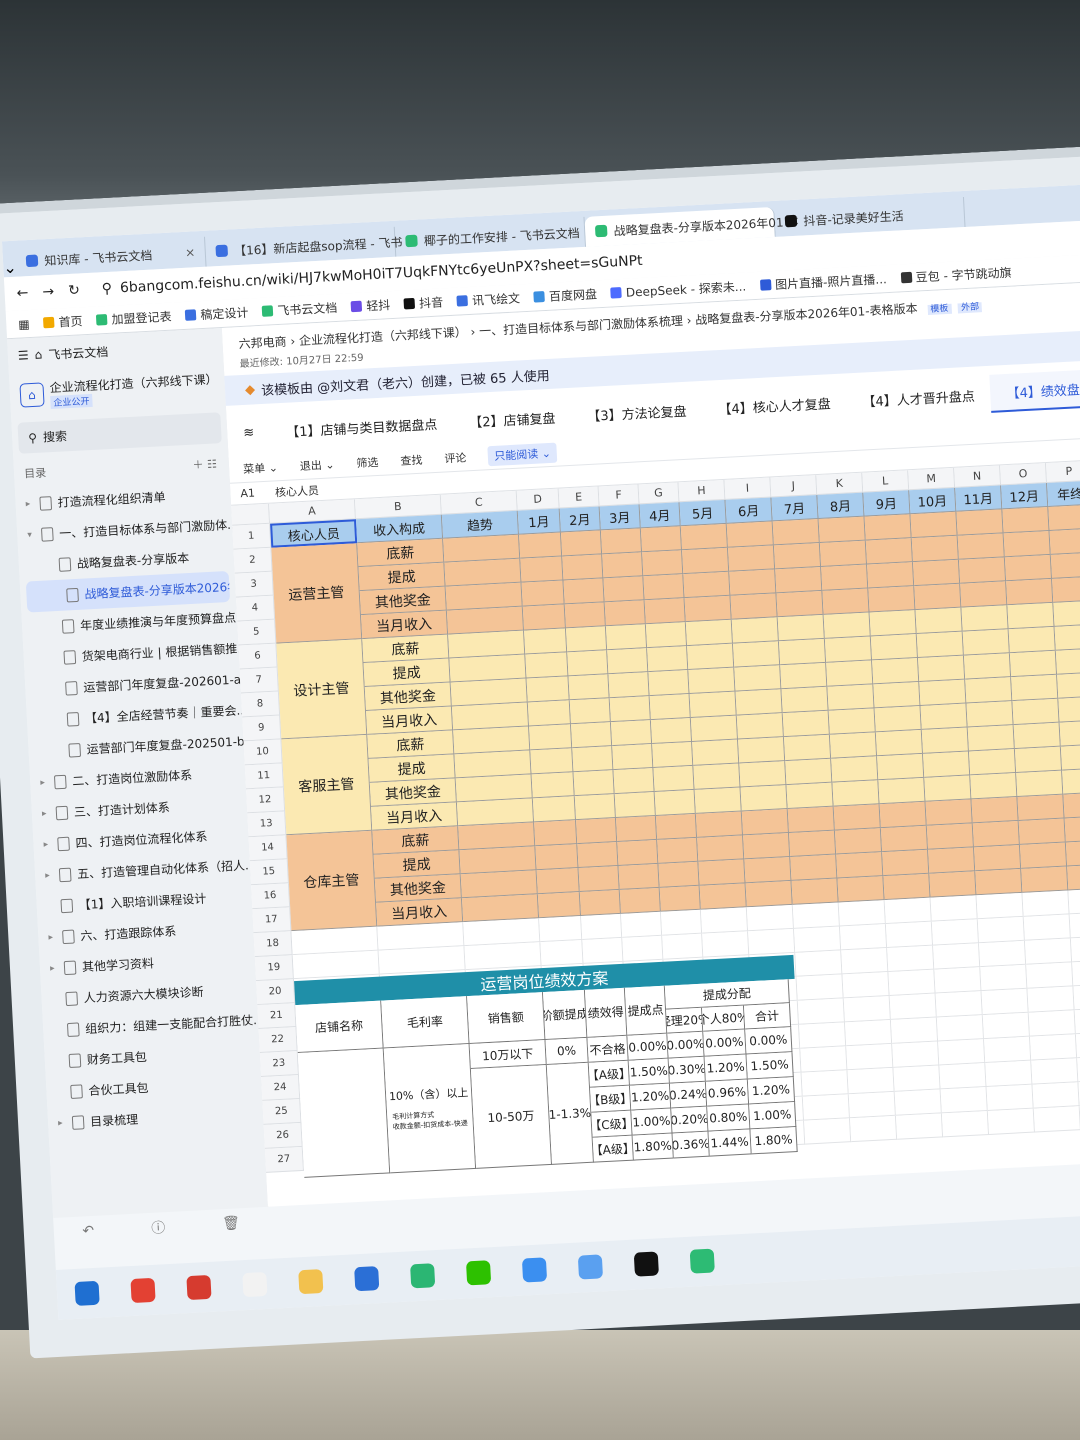 The height and width of the screenshot is (1440, 1080). I want to click on sidebar-search: ⚲ 搜索, so click(119, 433).